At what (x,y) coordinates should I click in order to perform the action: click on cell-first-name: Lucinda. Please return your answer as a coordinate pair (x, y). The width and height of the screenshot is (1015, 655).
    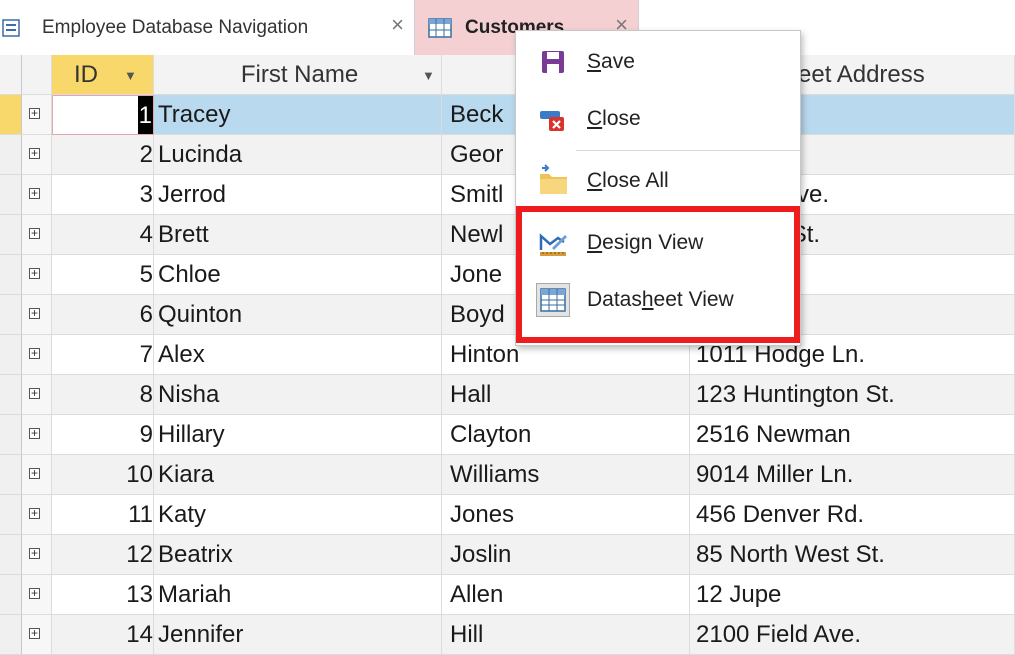
    Looking at the image, I should click on (298, 155).